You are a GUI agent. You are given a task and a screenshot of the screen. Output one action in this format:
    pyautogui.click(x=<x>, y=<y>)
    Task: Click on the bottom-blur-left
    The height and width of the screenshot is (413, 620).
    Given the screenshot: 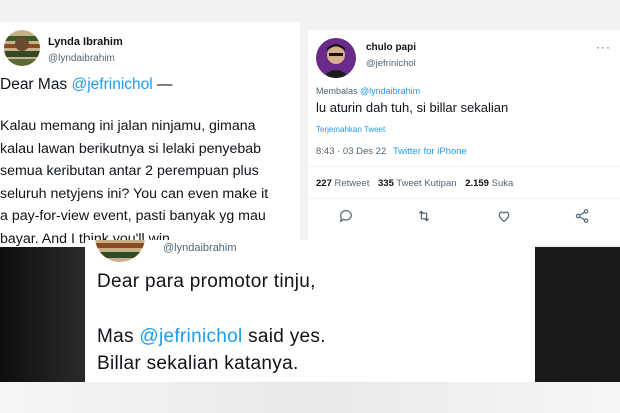 What is the action you would take?
    pyautogui.click(x=42, y=314)
    